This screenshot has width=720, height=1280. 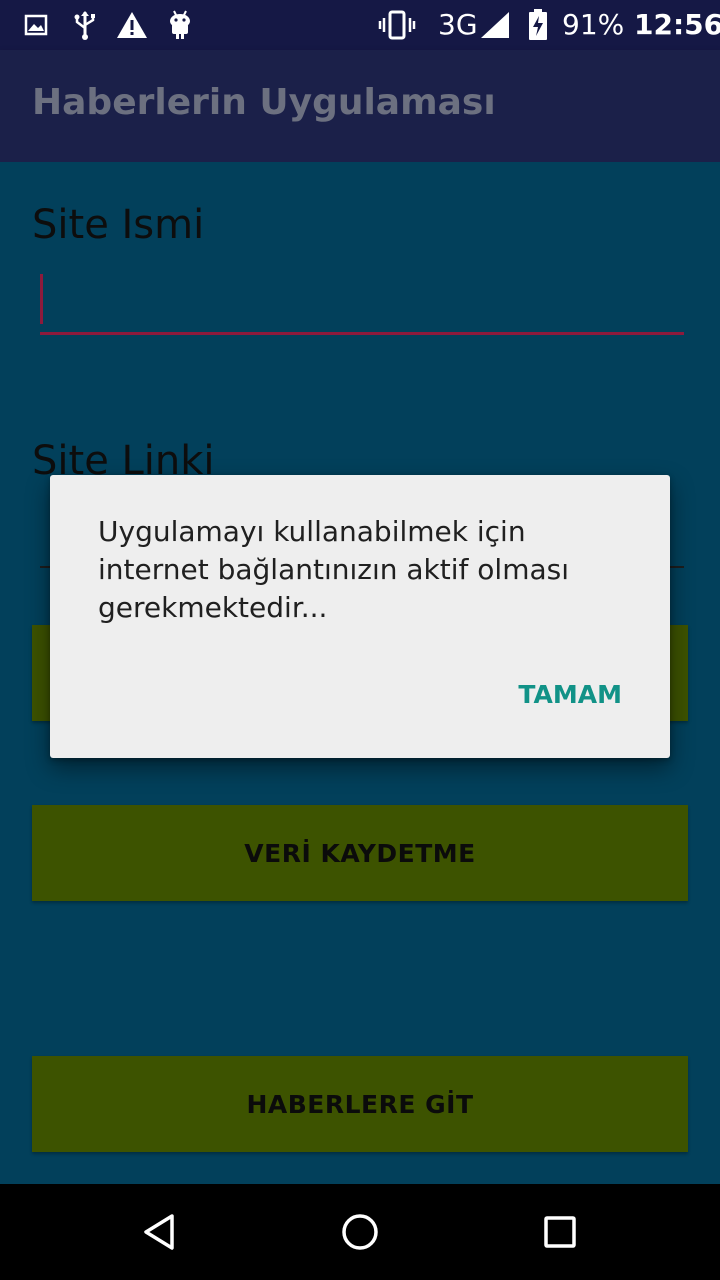 I want to click on navigation-bar, so click(x=360, y=1232).